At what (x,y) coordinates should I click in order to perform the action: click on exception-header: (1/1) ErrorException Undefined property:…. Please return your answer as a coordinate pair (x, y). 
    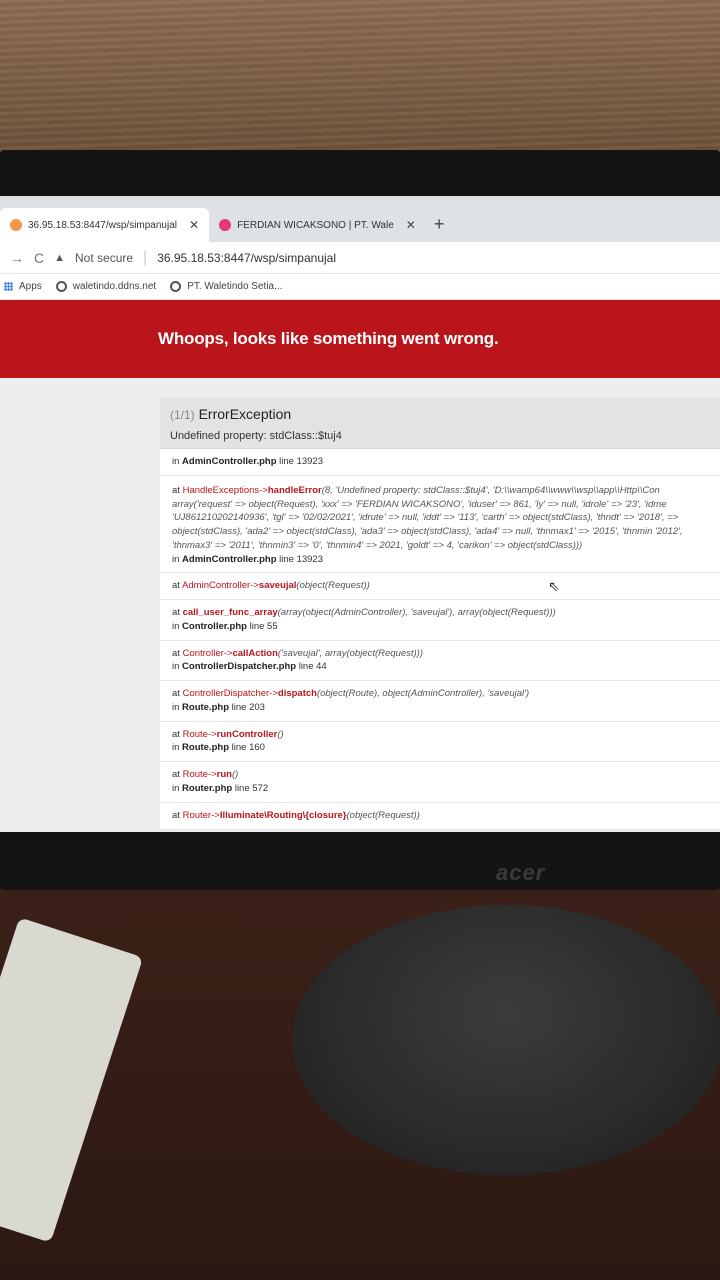
    Looking at the image, I should click on (440, 423).